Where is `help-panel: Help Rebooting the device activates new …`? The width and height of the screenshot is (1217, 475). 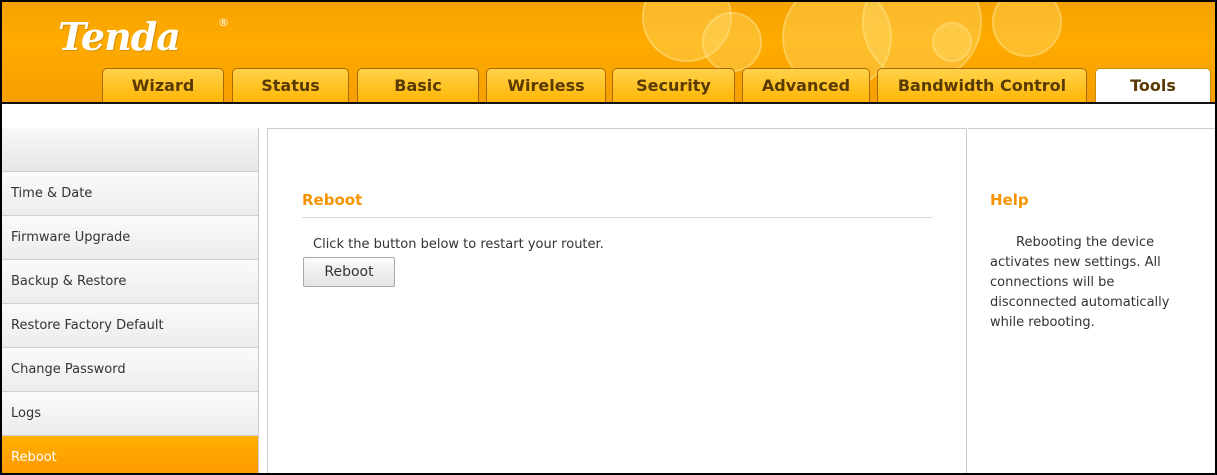
help-panel: Help Rebooting the device activates new … is located at coordinates (1091, 300).